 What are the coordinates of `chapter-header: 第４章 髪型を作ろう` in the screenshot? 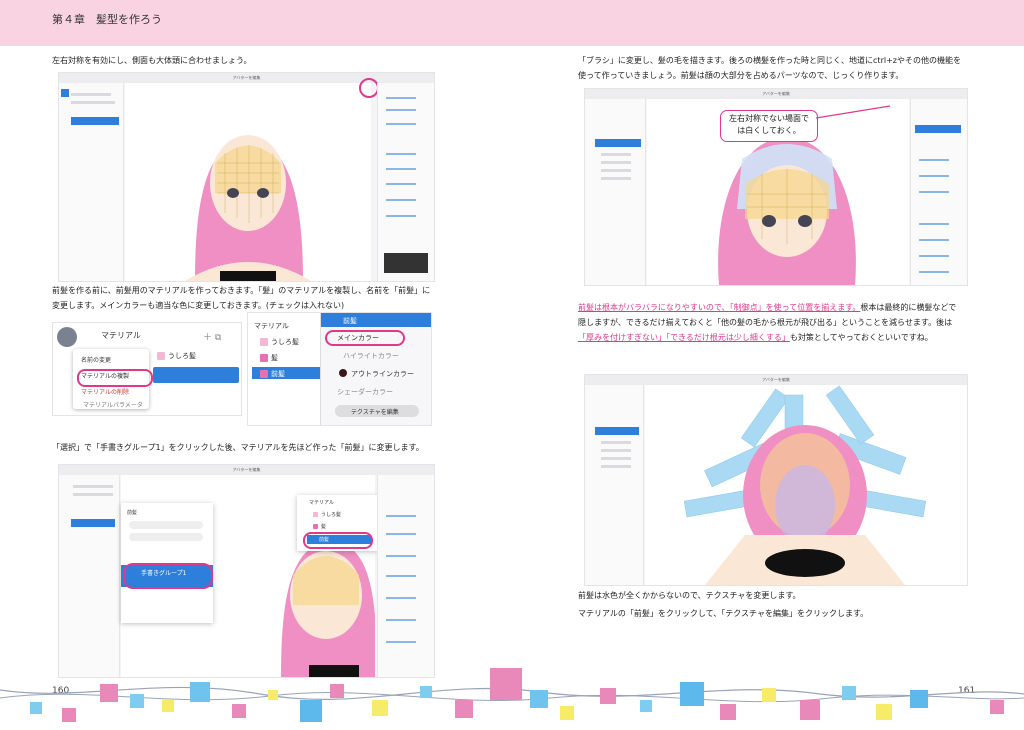 It's located at (512, 23).